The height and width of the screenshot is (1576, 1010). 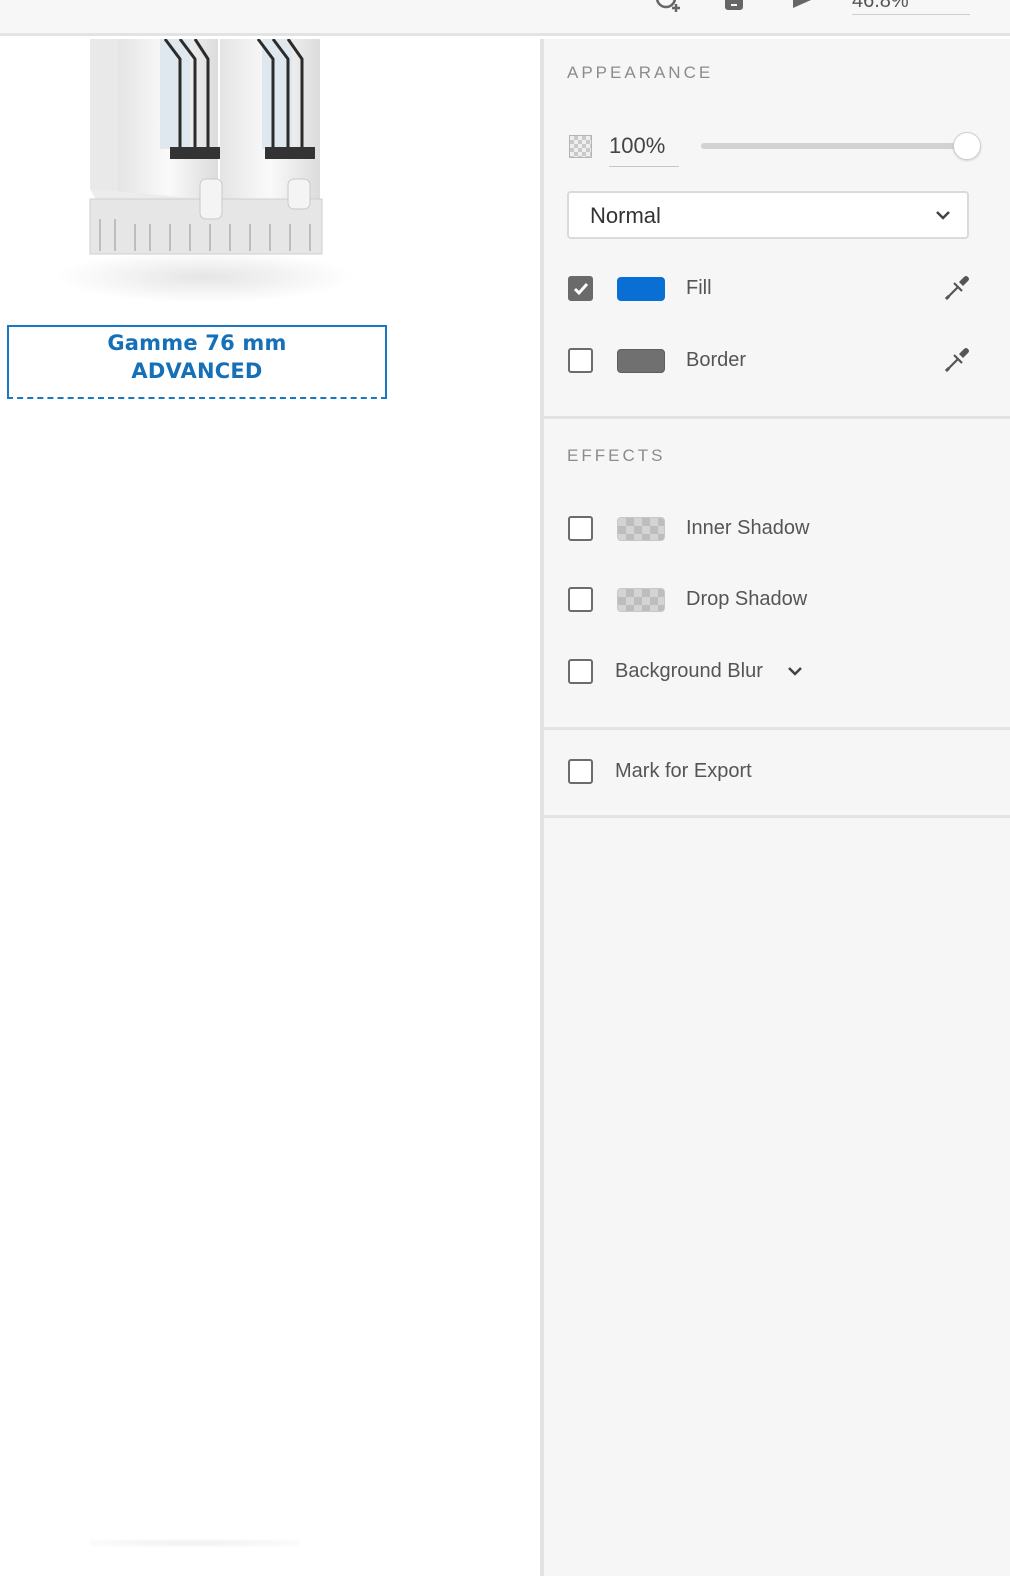 What do you see at coordinates (777, 360) in the screenshot?
I see `border-row: Border` at bounding box center [777, 360].